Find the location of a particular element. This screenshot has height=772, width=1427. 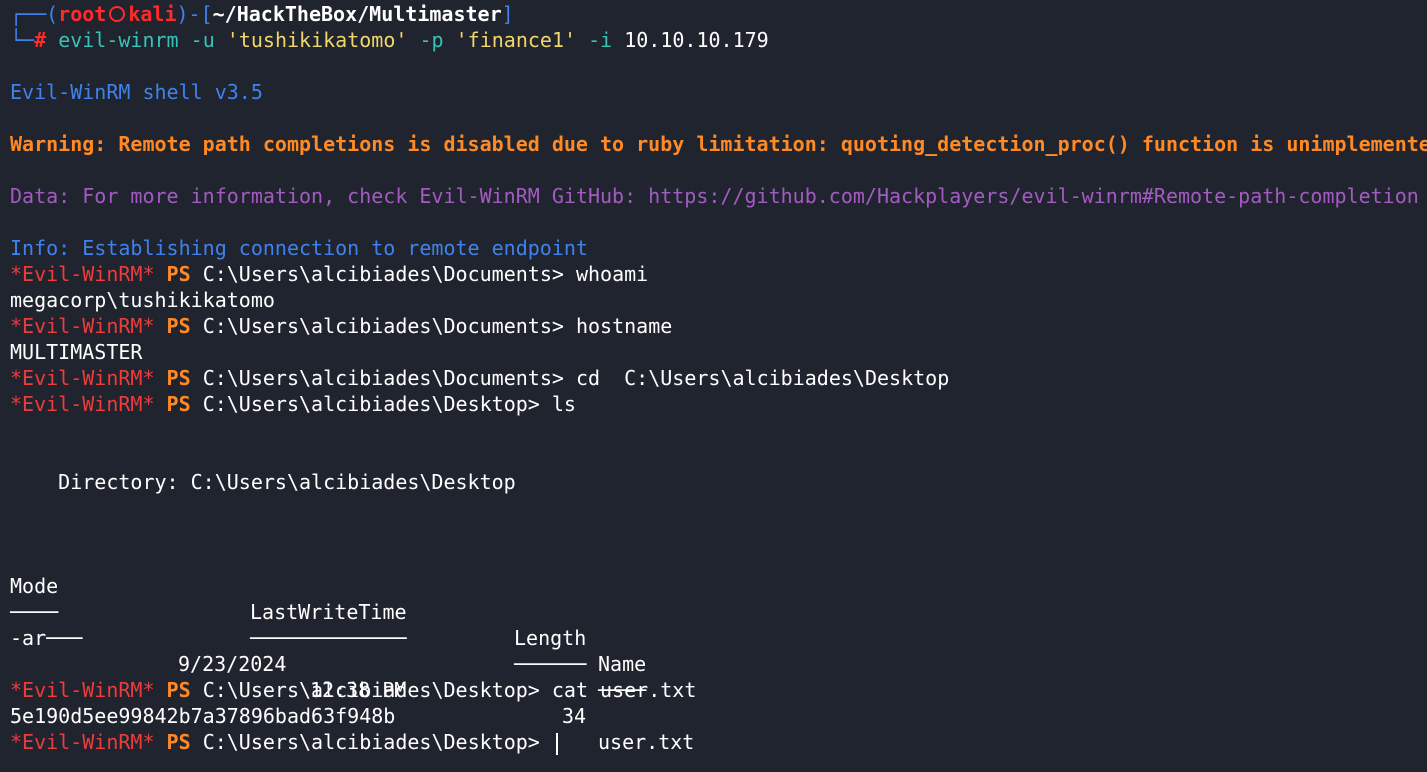

prompt-path: ~/HackTheBox/Multimaster is located at coordinates (357, 14).